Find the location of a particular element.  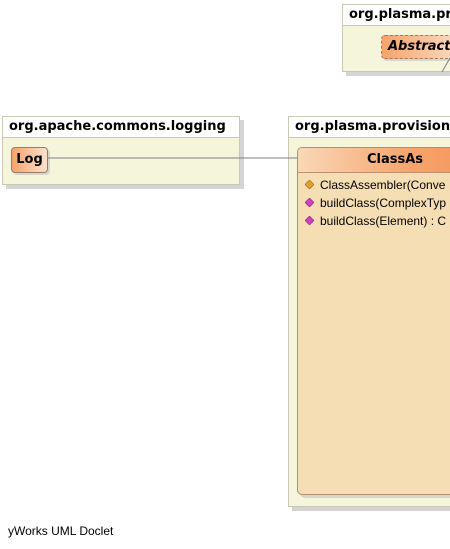

member-label: ClassAssembler(Conve is located at coordinates (383, 185).